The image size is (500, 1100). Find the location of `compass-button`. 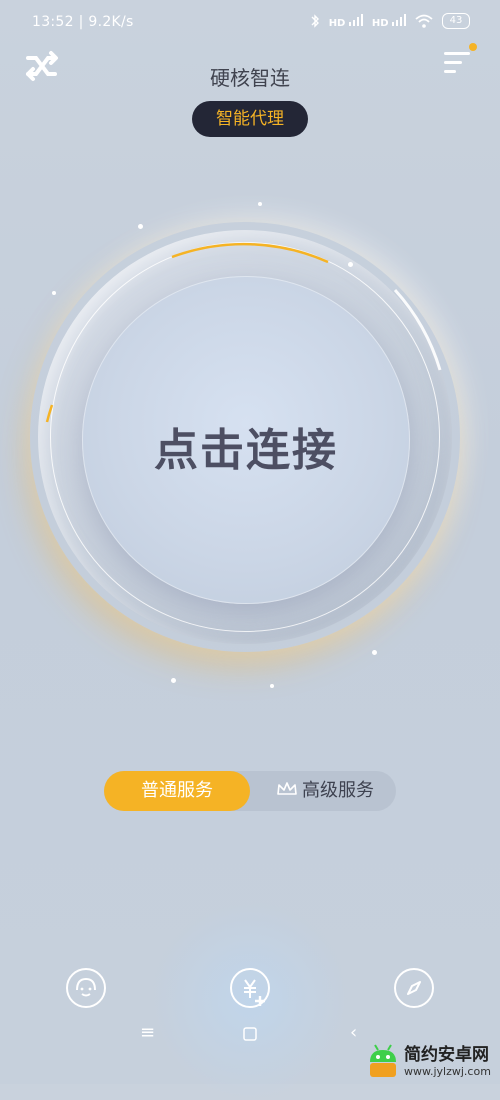

compass-button is located at coordinates (414, 988).